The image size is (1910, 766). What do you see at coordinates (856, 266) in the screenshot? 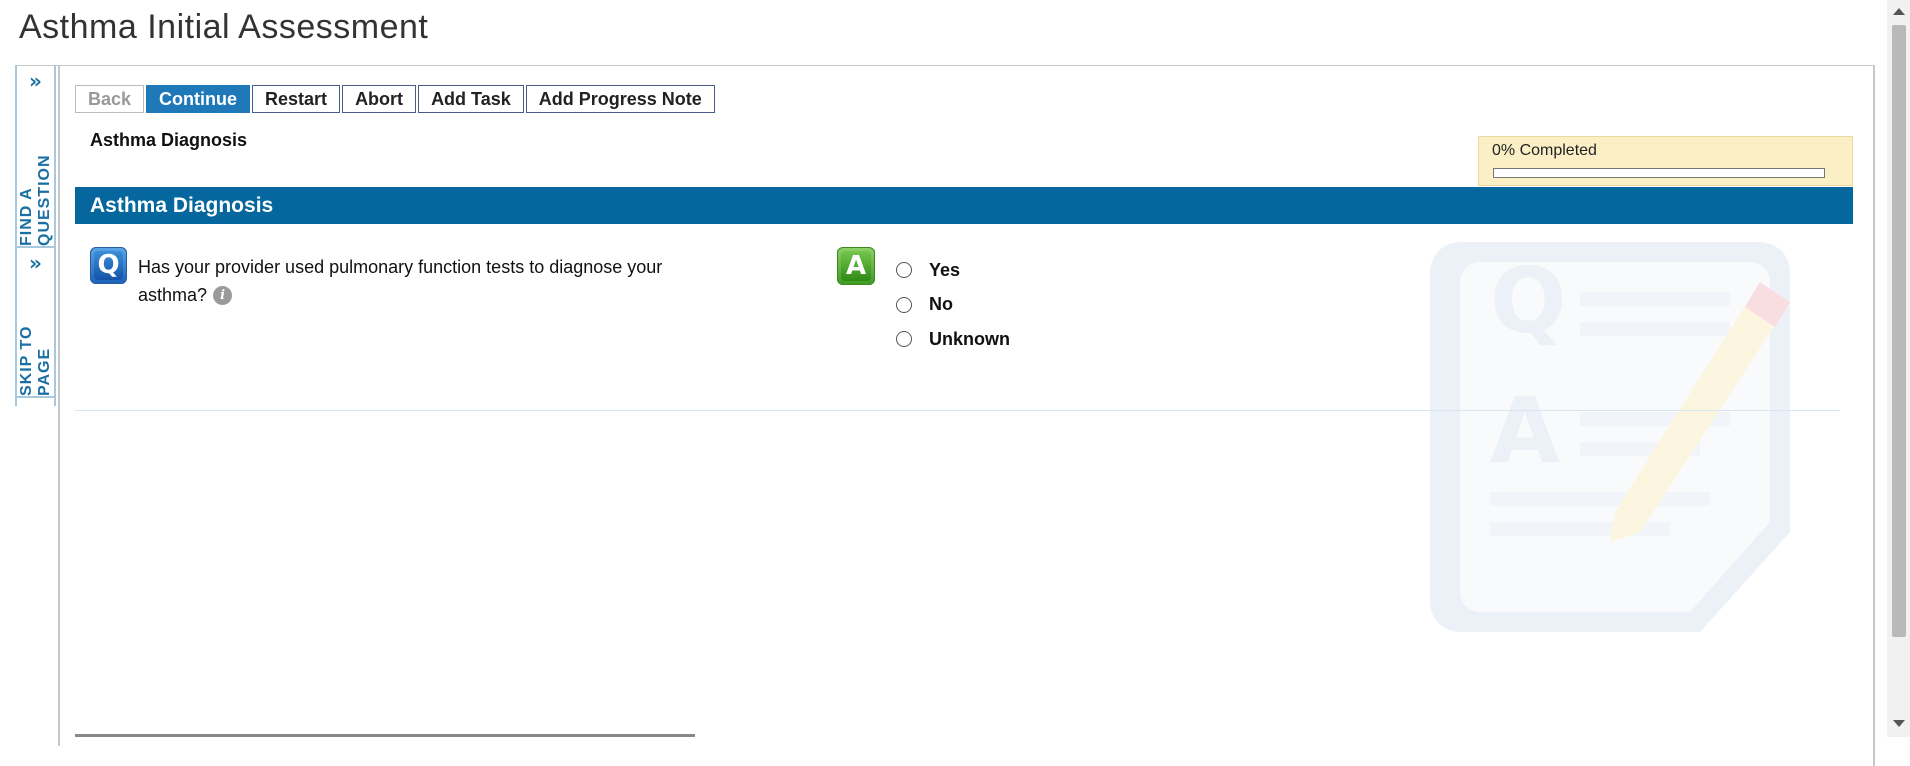
I see `answer-icon: A` at bounding box center [856, 266].